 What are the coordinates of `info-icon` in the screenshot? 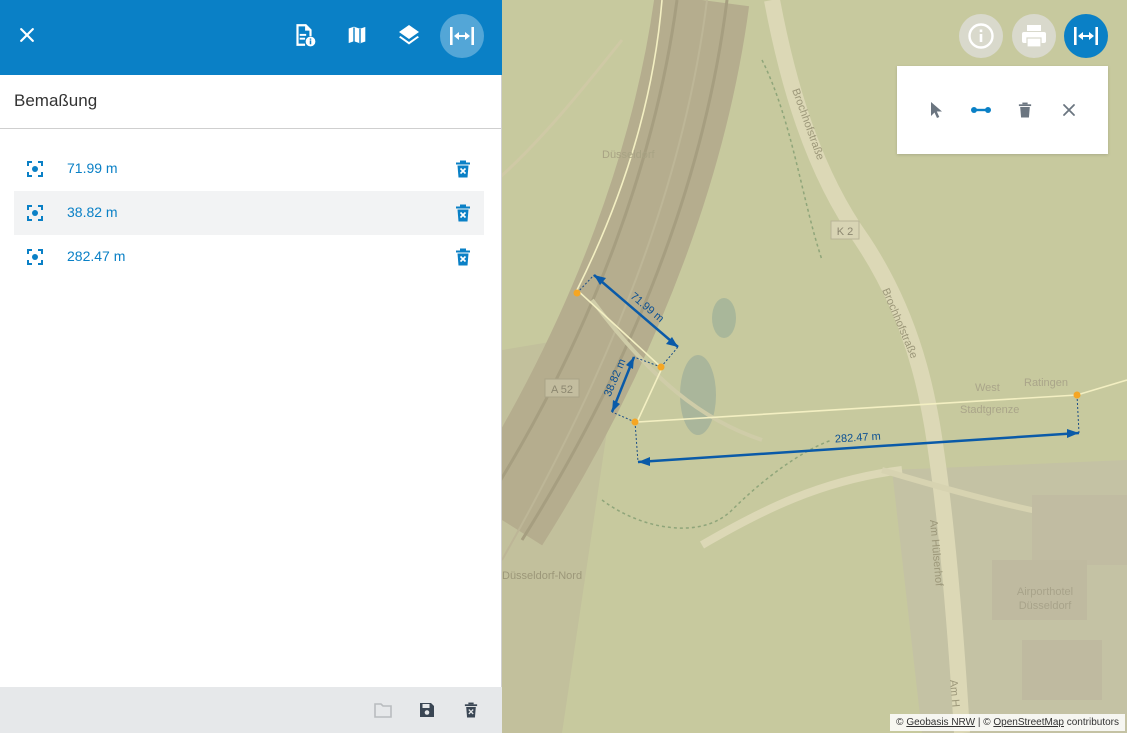 It's located at (981, 36).